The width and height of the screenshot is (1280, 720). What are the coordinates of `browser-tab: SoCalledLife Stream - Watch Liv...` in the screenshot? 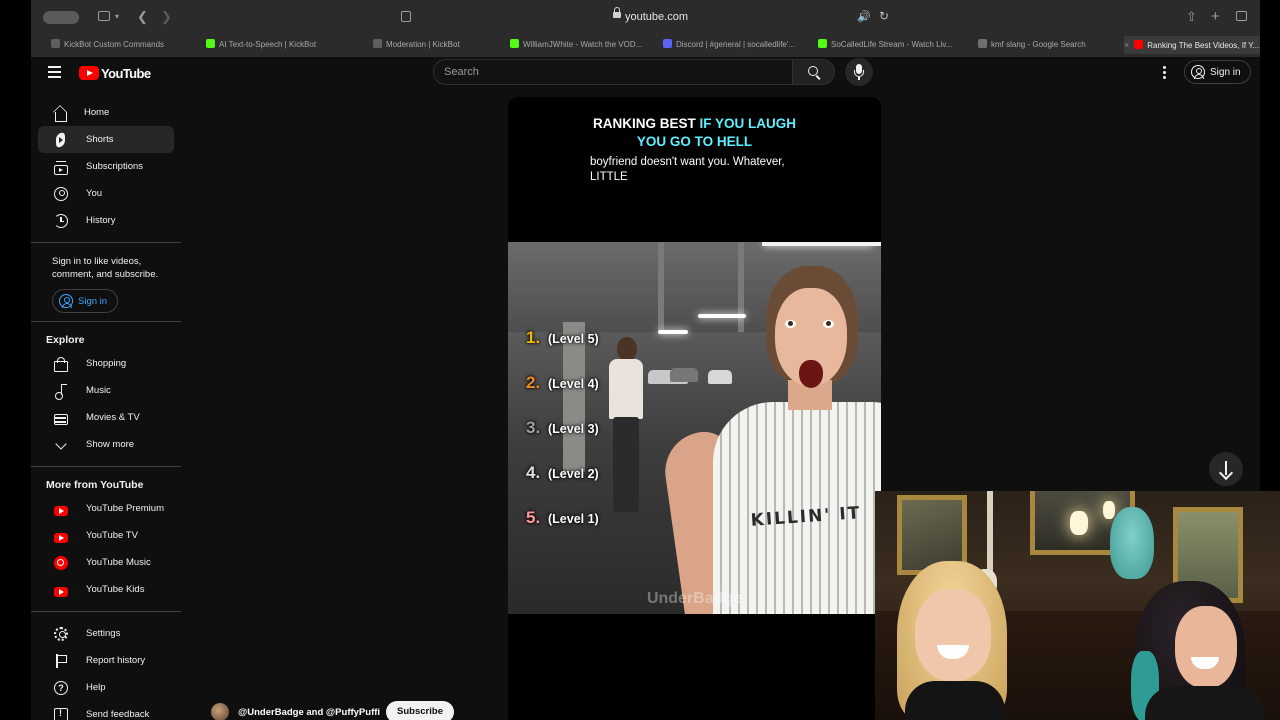 It's located at (893, 45).